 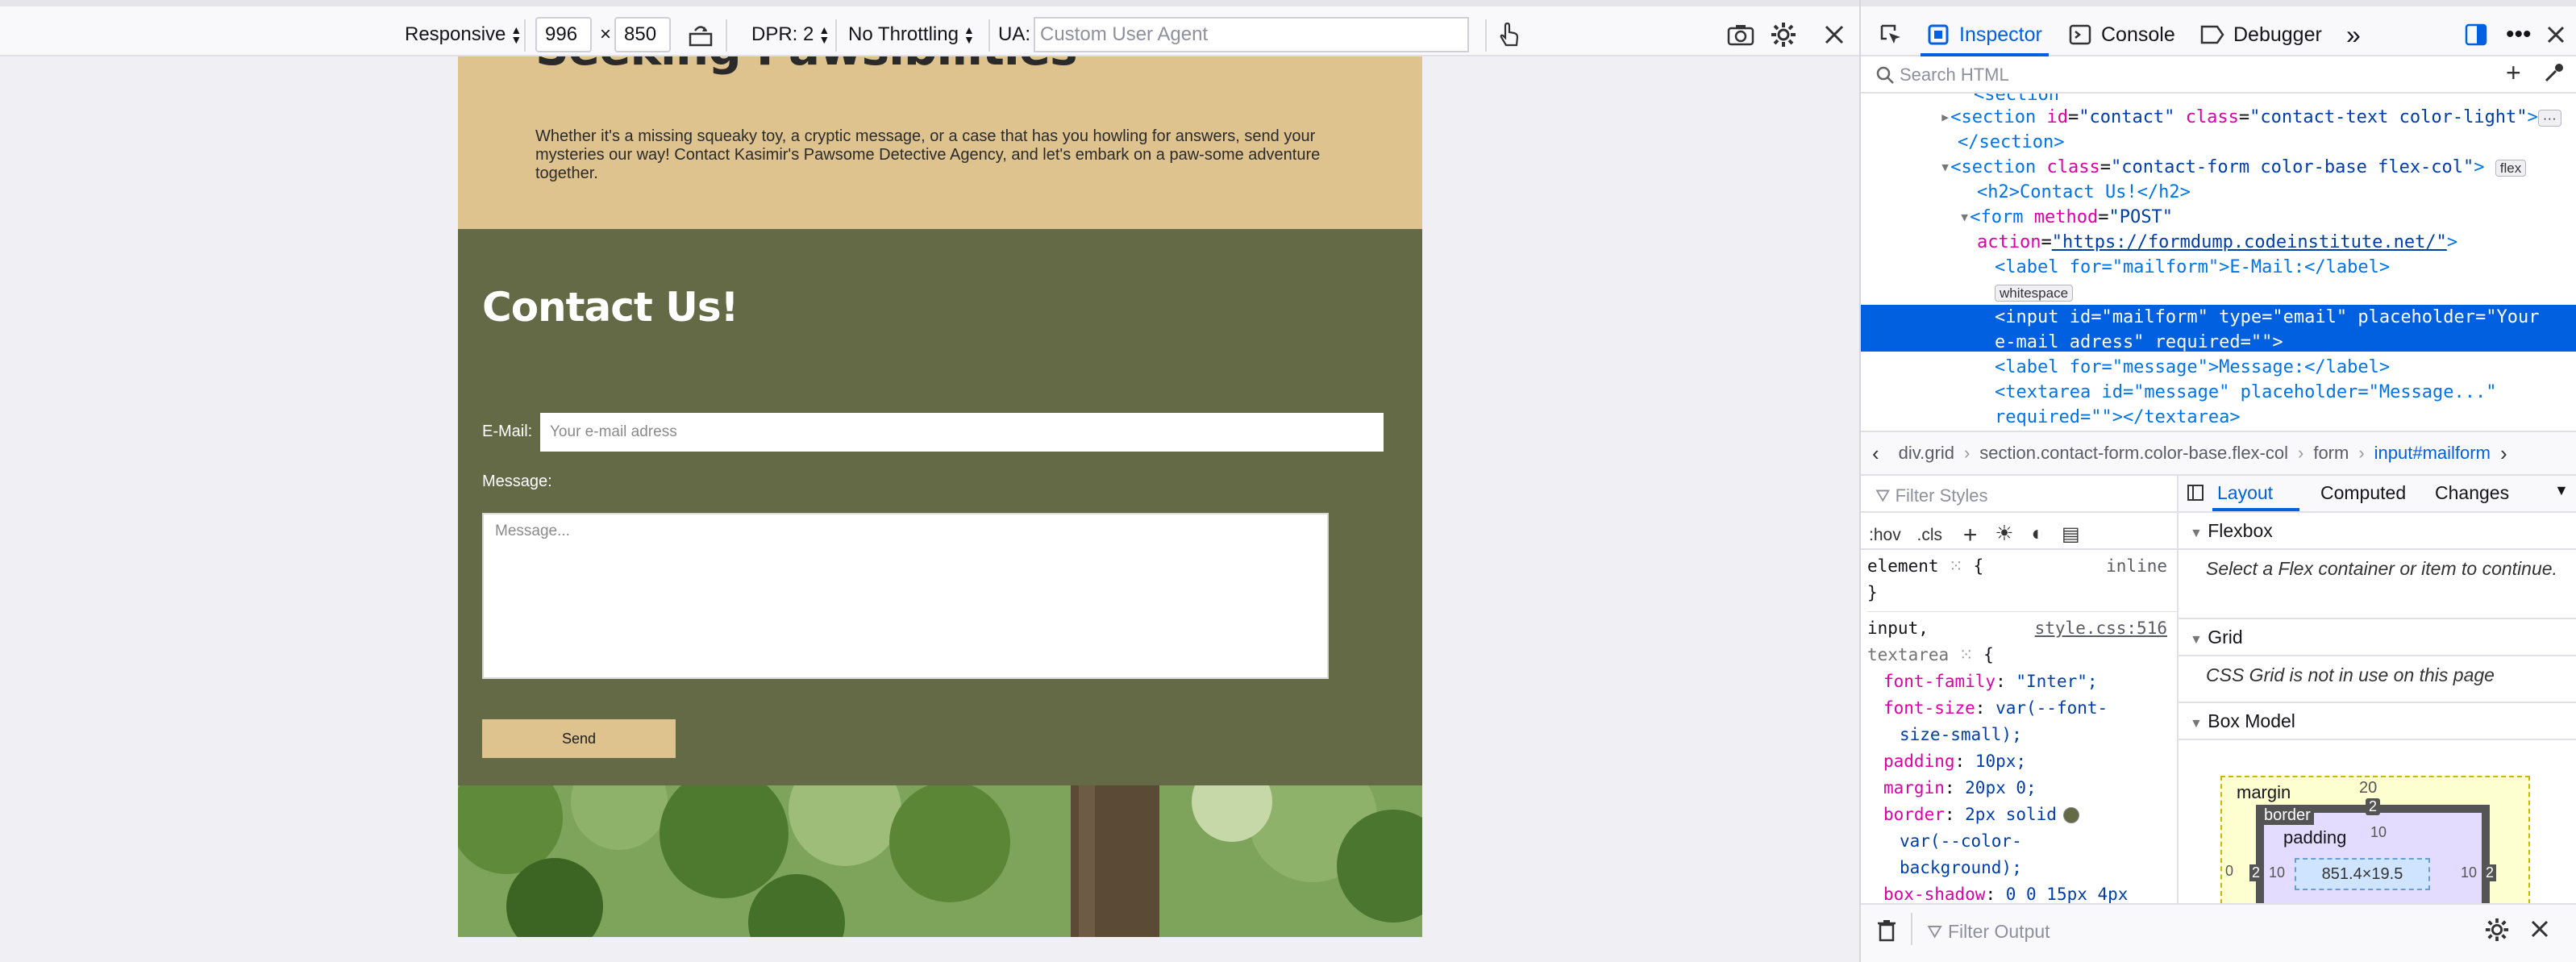 What do you see at coordinates (2022, 709) in the screenshot?
I see `css-declaration: font-size: var(--font-` at bounding box center [2022, 709].